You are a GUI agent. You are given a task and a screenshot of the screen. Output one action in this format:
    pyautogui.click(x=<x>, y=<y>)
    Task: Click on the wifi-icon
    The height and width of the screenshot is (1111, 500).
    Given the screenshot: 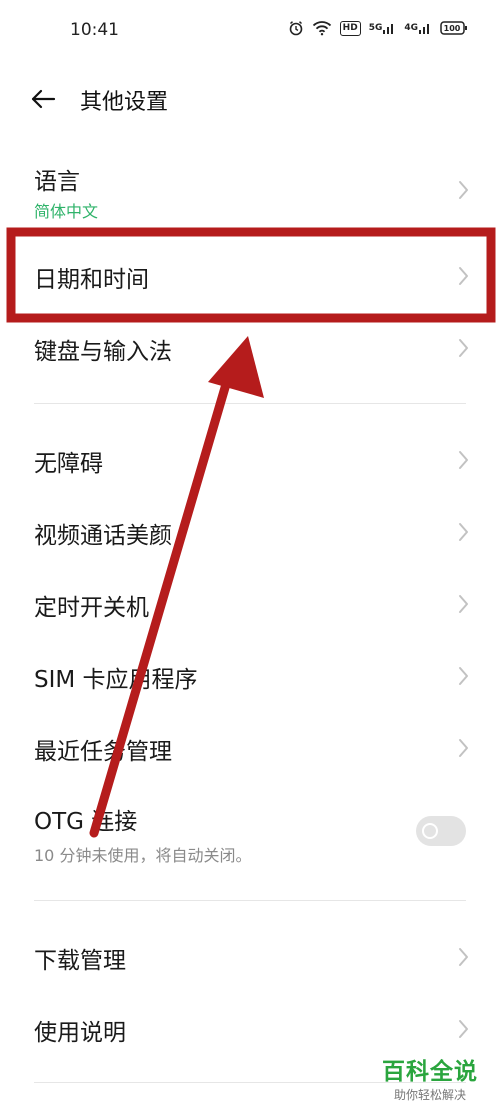 What is the action you would take?
    pyautogui.click(x=322, y=28)
    